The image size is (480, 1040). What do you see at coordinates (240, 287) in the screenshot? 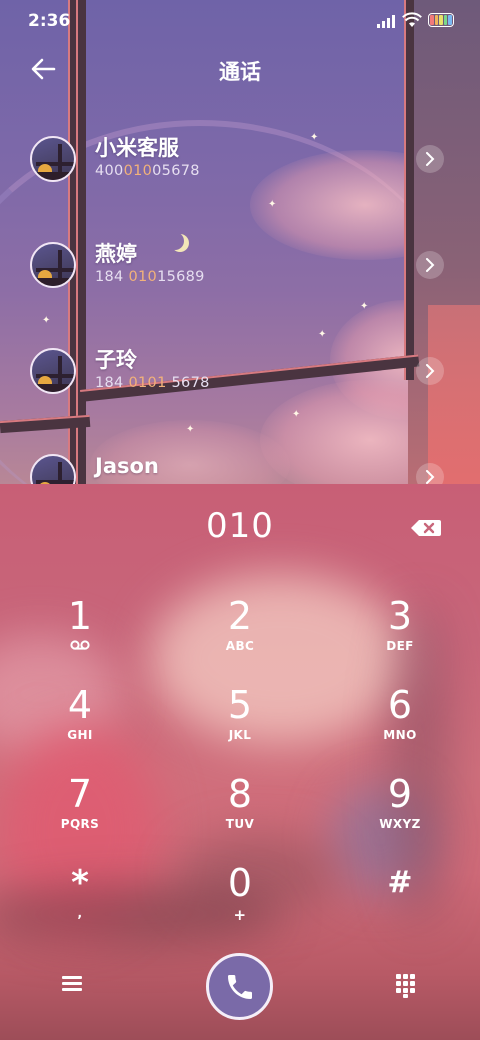
I see `contact-row: 燕婷 184 01015689` at bounding box center [240, 287].